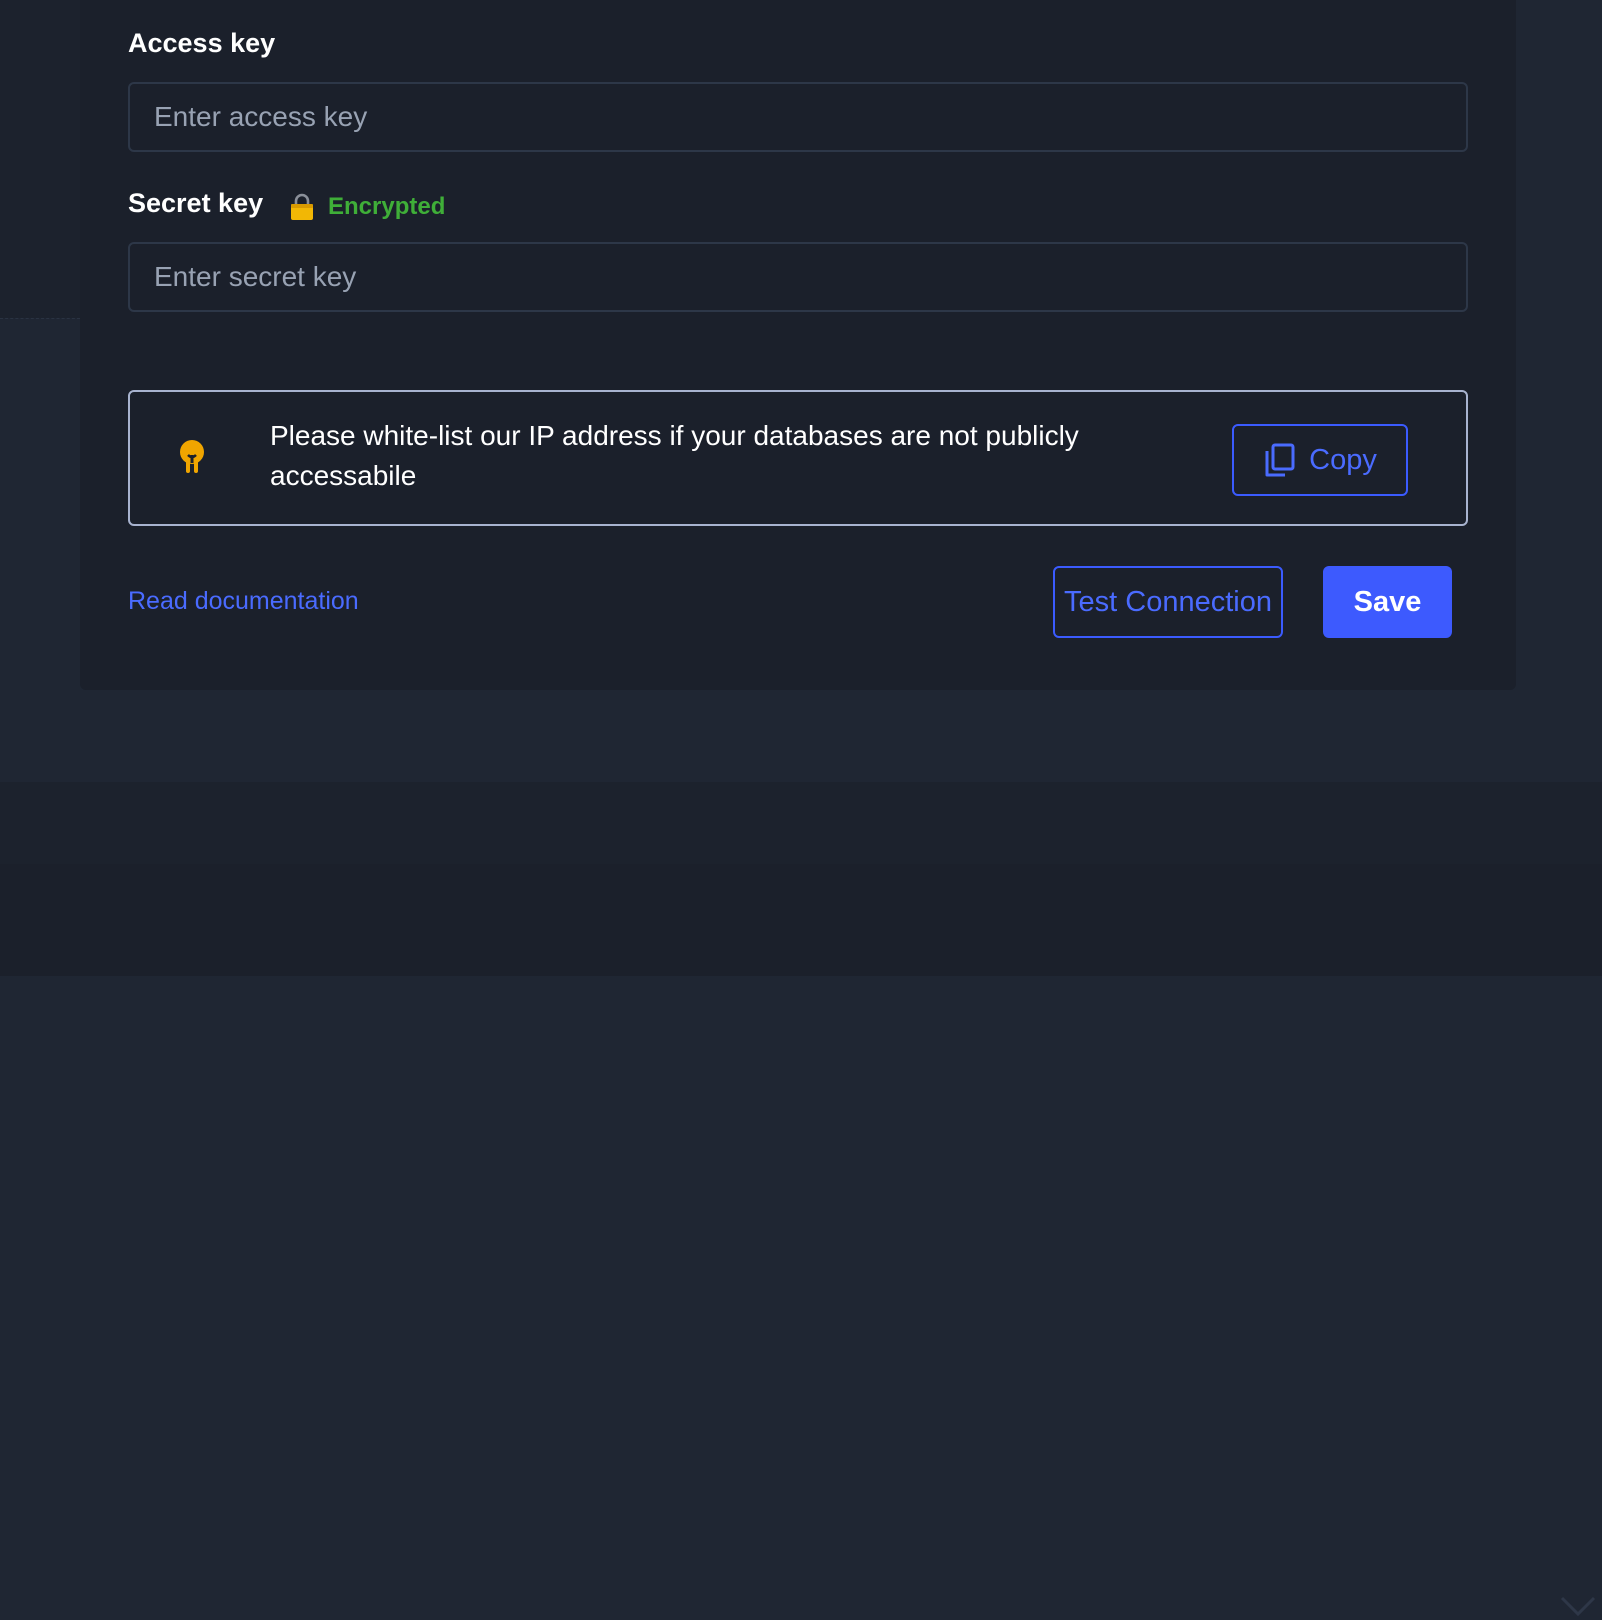  What do you see at coordinates (1343, 459) in the screenshot?
I see `copy-button-label: Copy` at bounding box center [1343, 459].